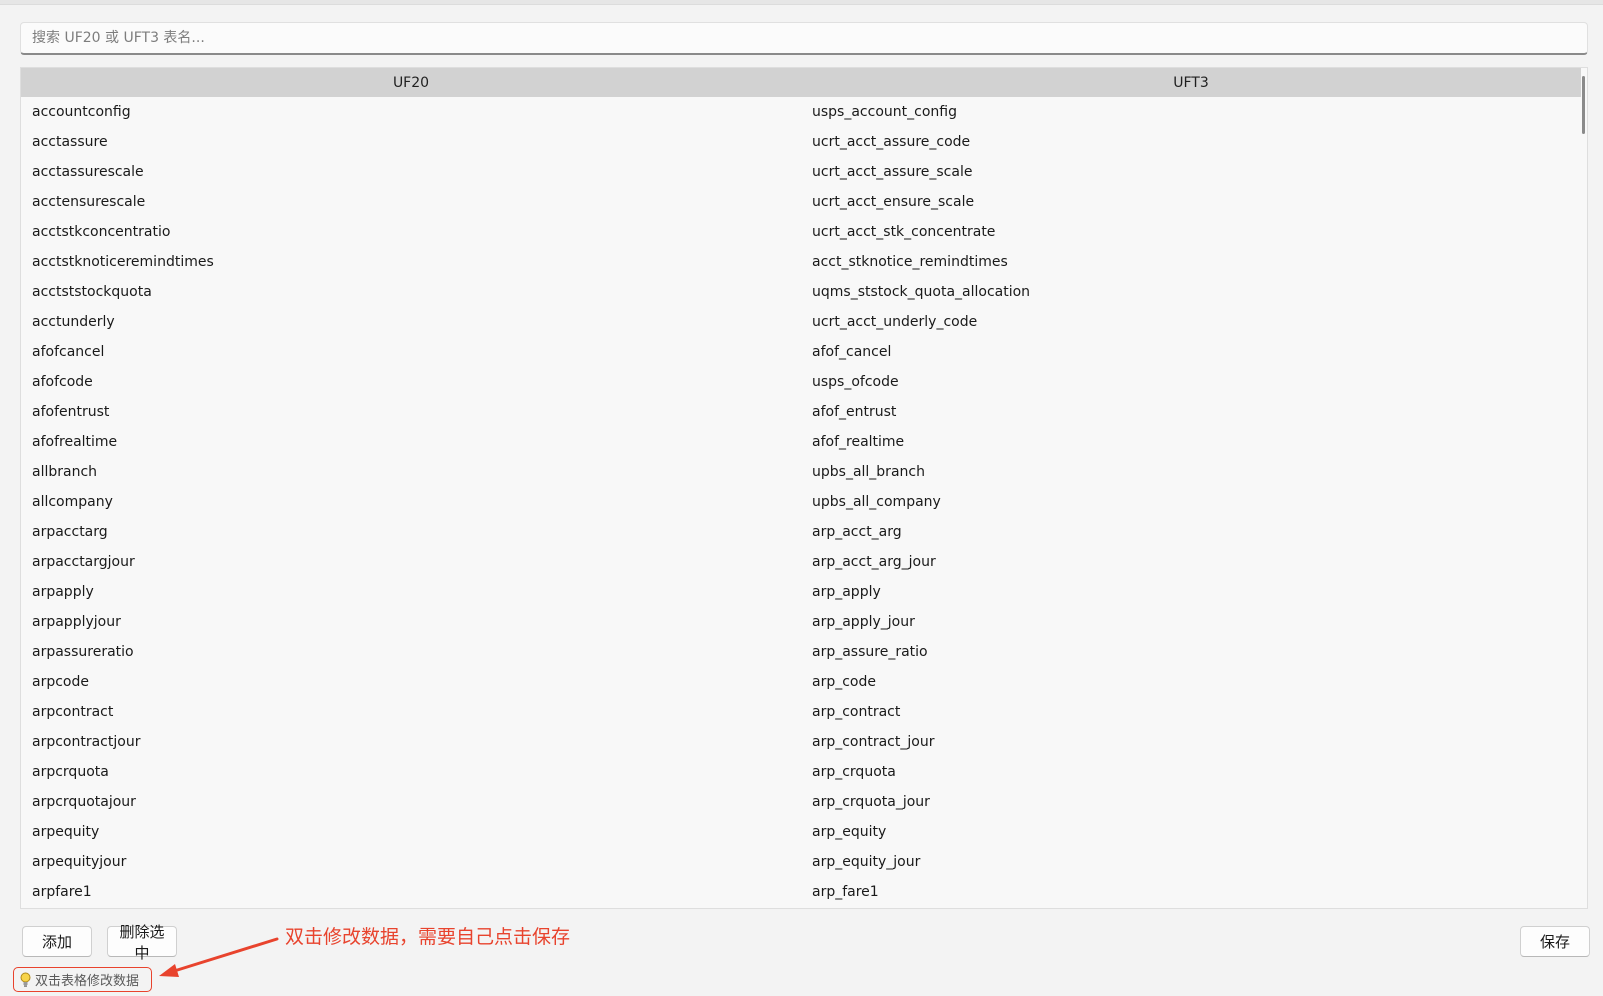  What do you see at coordinates (411, 232) in the screenshot?
I see `cell-uf20: acctstkconcentratio` at bounding box center [411, 232].